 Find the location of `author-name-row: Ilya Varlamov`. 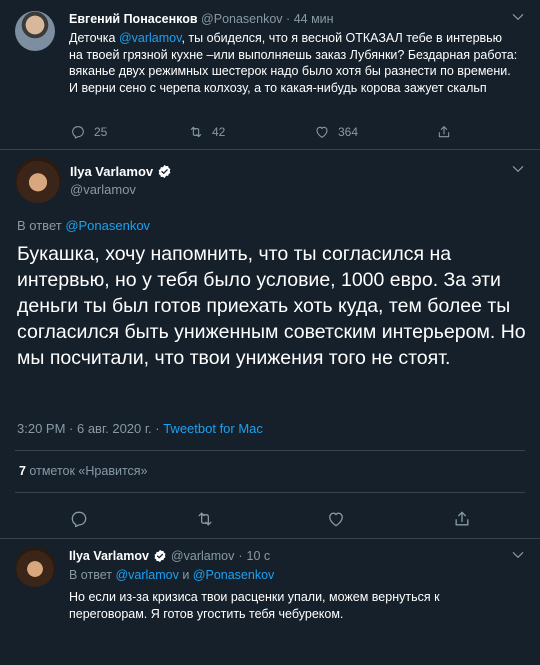

author-name-row: Ilya Varlamov is located at coordinates (121, 171).